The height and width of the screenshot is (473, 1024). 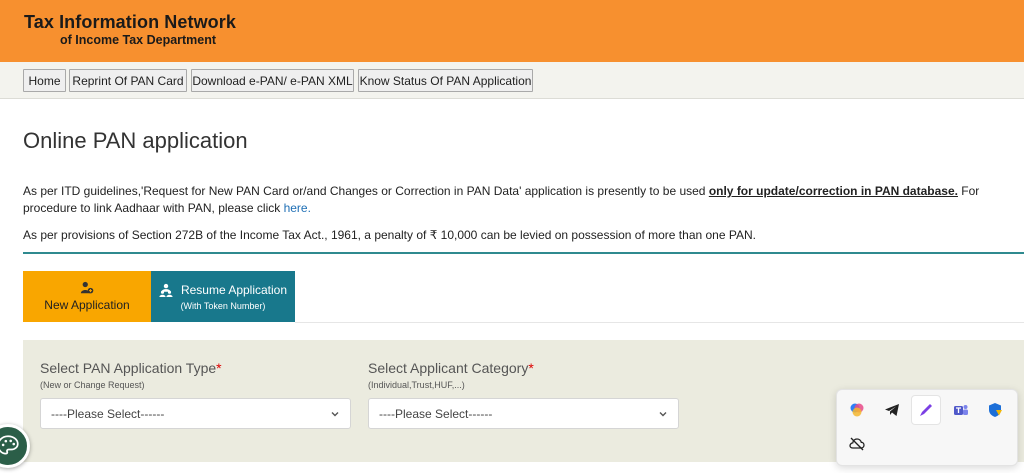 What do you see at coordinates (131, 368) in the screenshot?
I see `application-type-label: Select PAN Application Type*` at bounding box center [131, 368].